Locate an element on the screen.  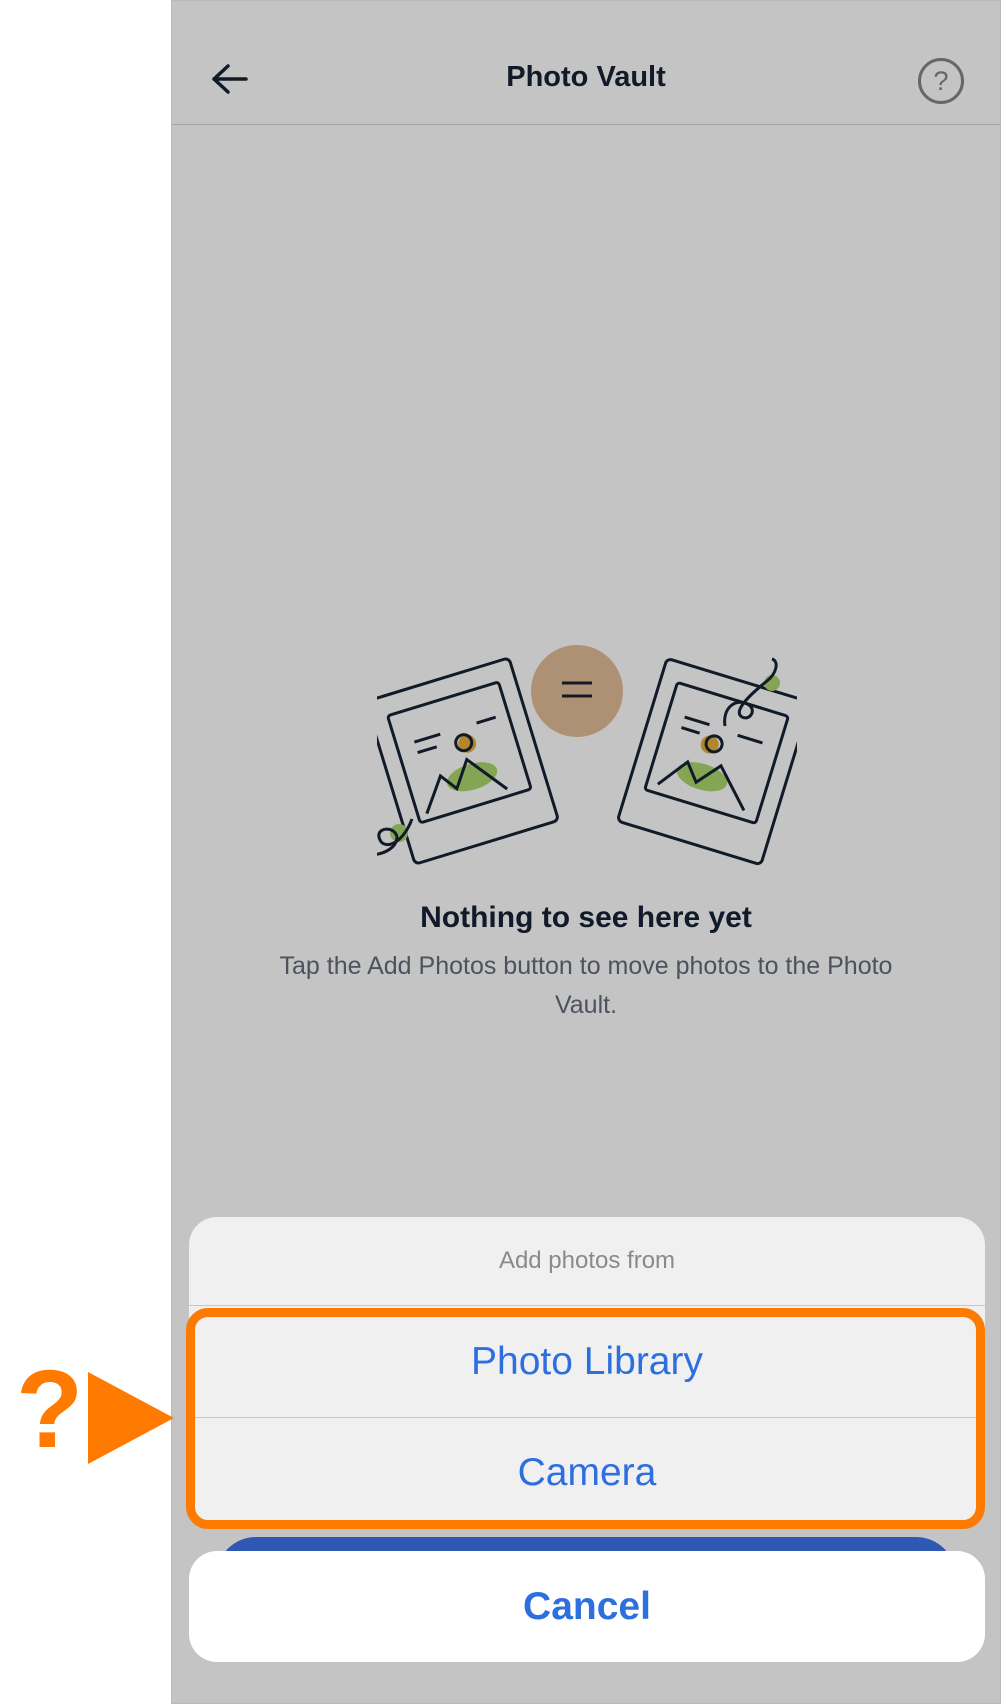
cancel-button: Cancel is located at coordinates (587, 1606).